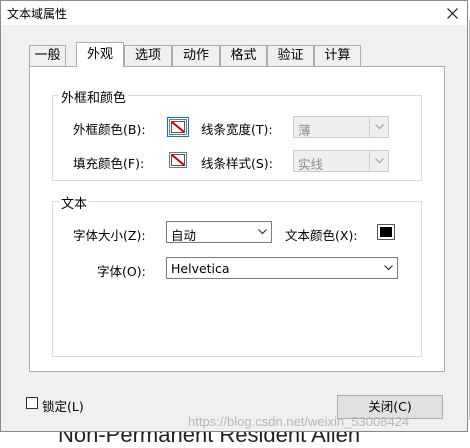 The width and height of the screenshot is (470, 448). I want to click on line-width-select: 薄, so click(341, 127).